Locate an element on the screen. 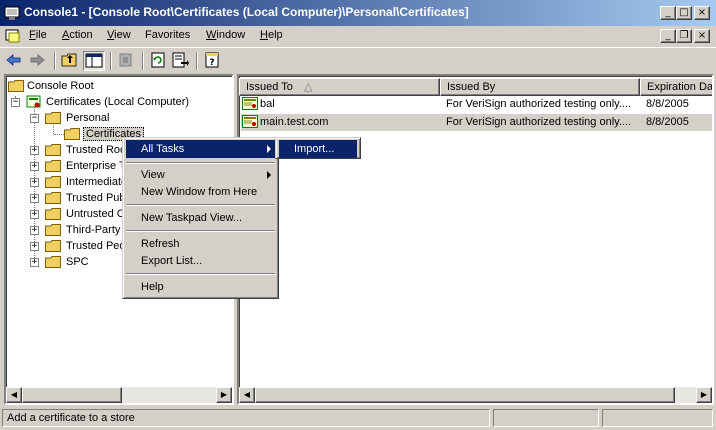  menu-help: Help is located at coordinates (271, 35).